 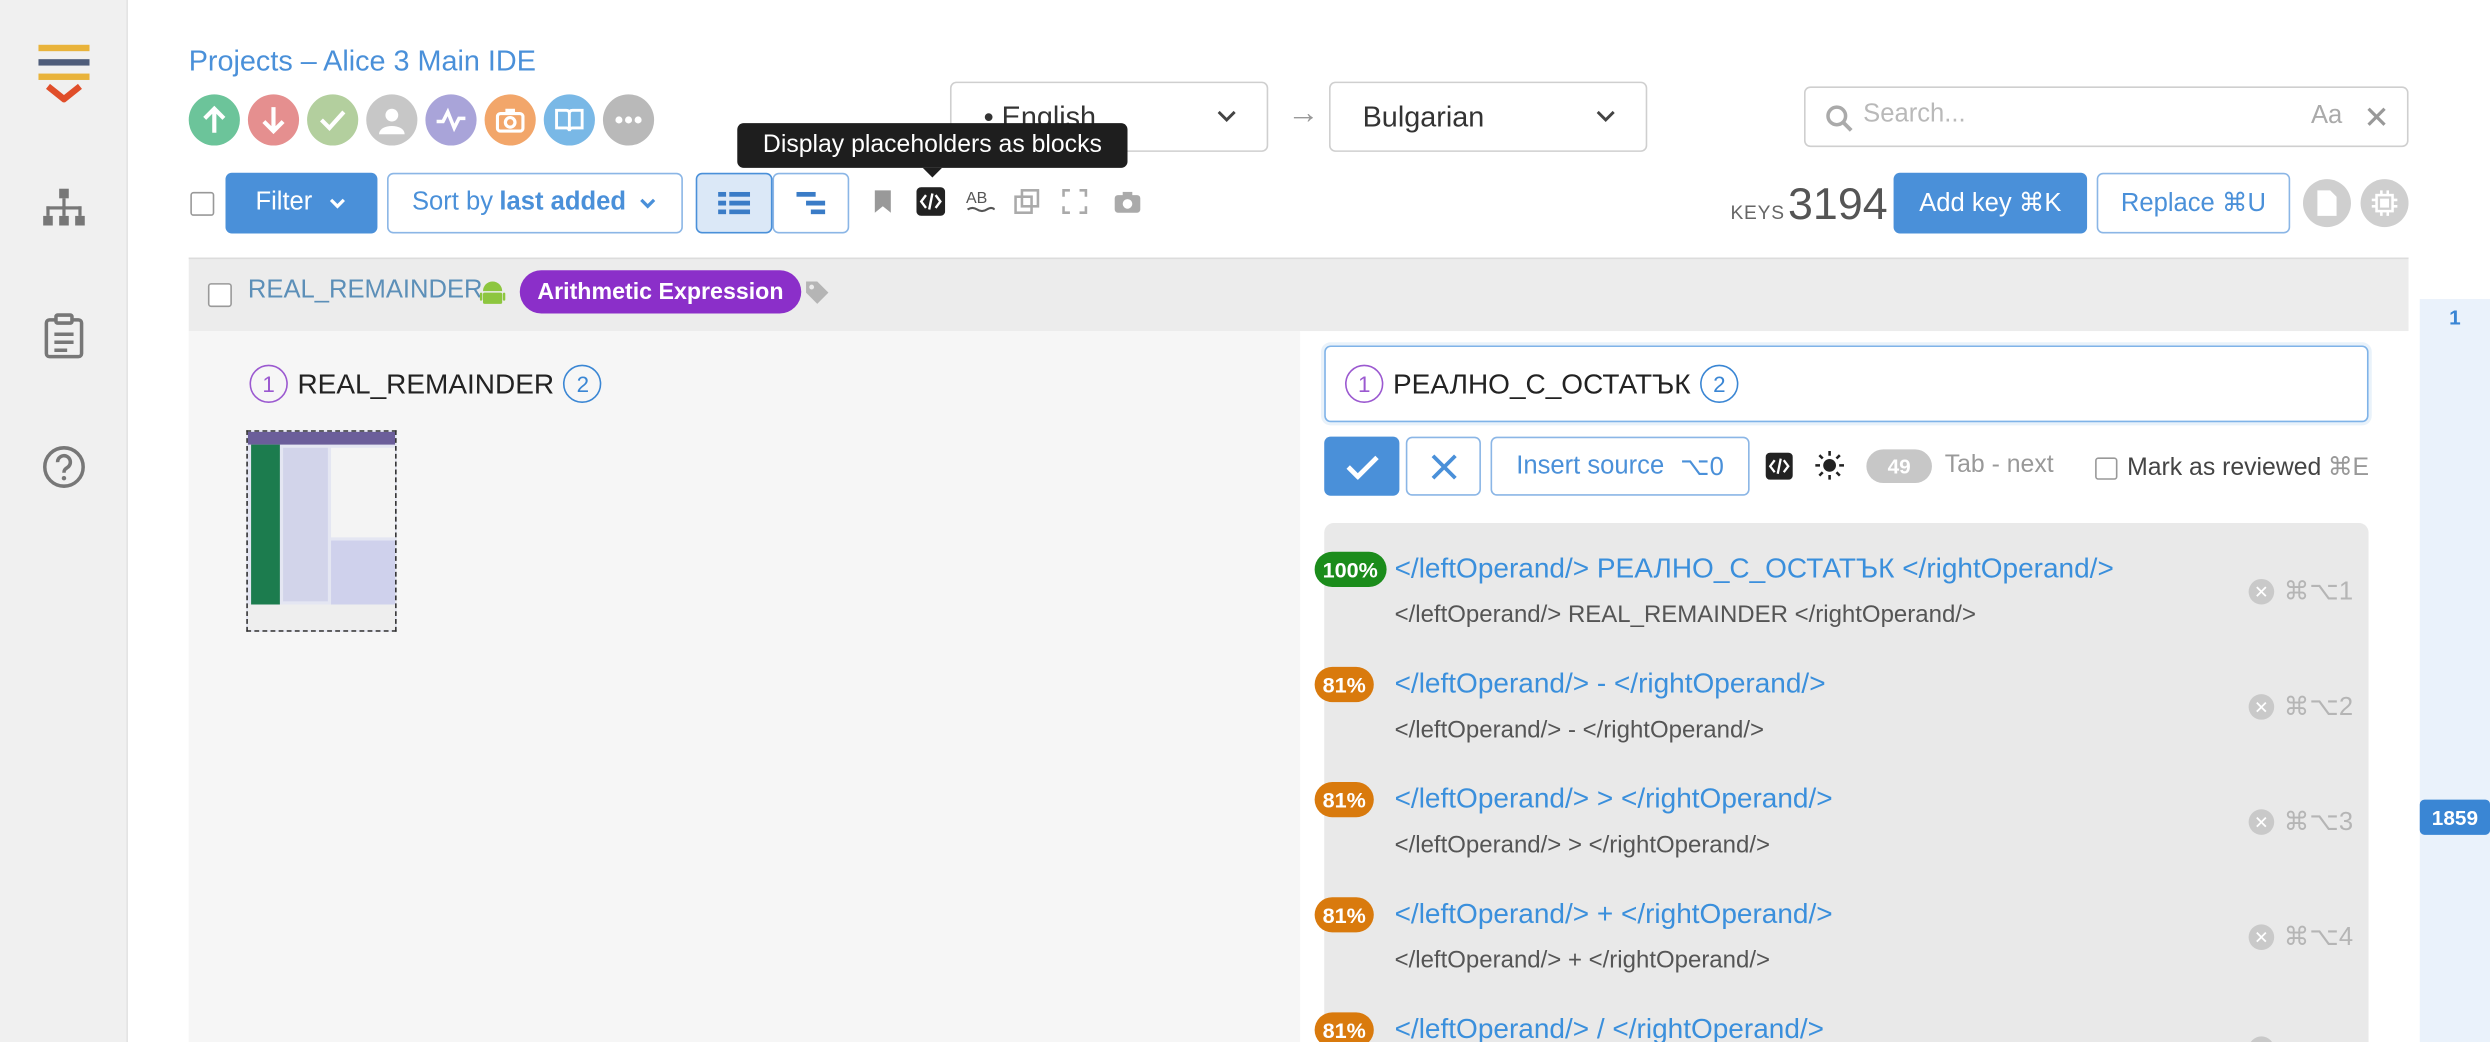 What do you see at coordinates (2193, 203) in the screenshot?
I see `replace-button: Replace ⌘U` at bounding box center [2193, 203].